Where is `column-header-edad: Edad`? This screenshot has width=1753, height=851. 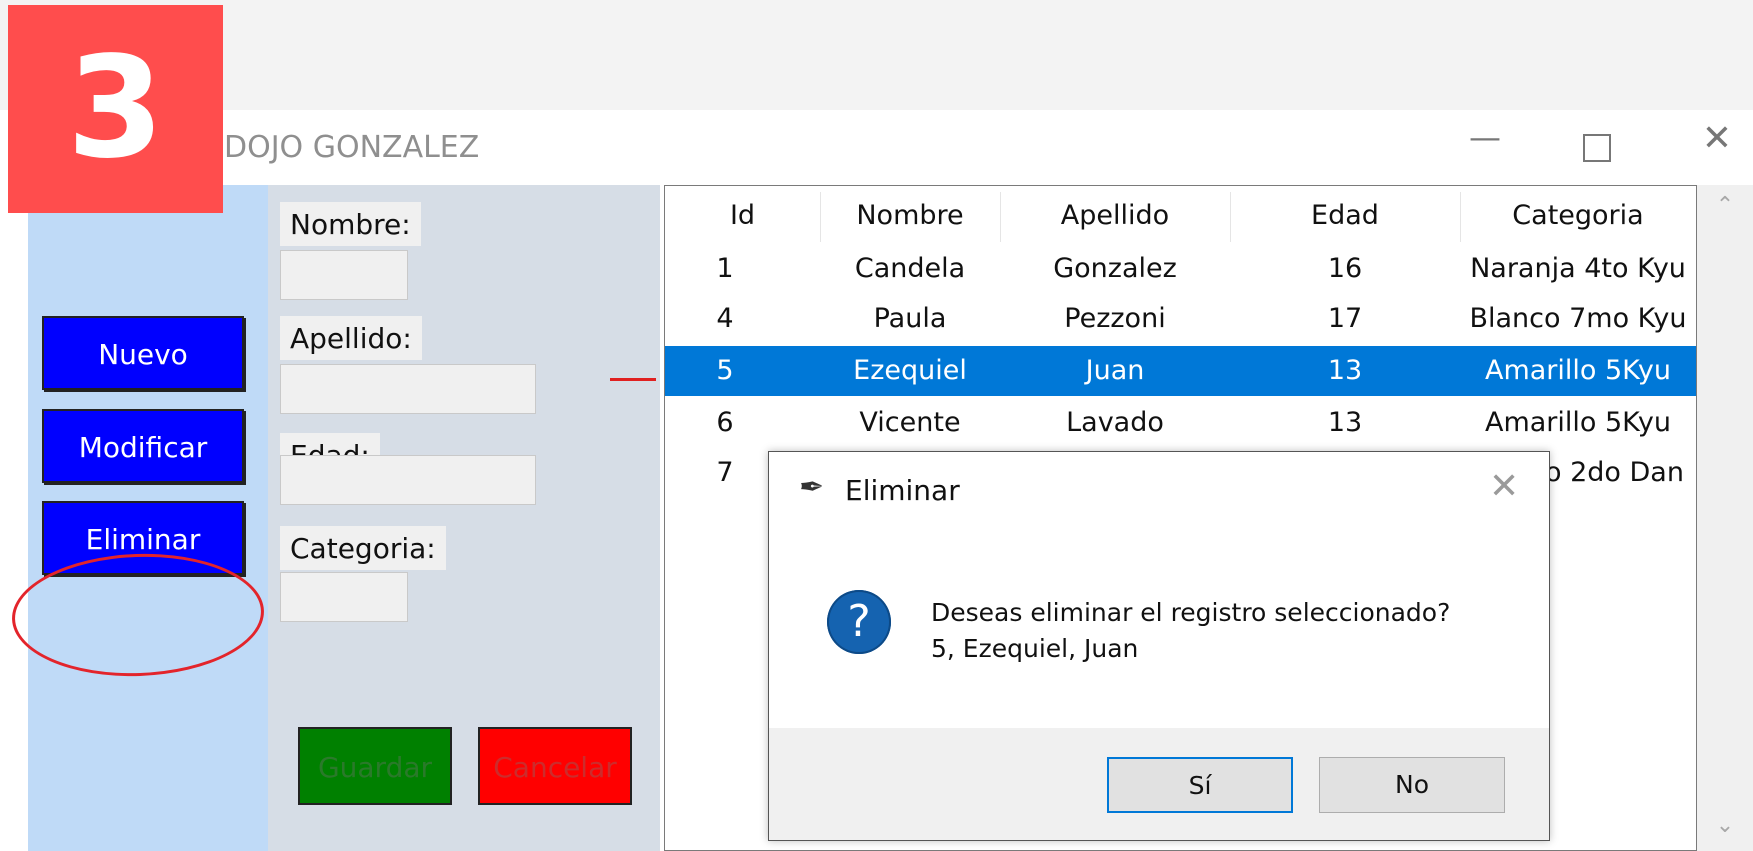 column-header-edad: Edad is located at coordinates (1345, 216).